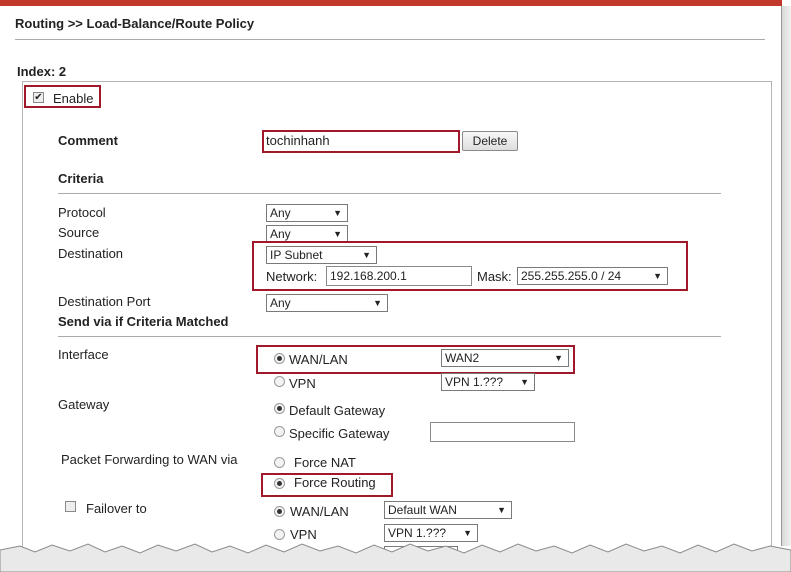 This screenshot has width=791, height=572. I want to click on torn-edge-decoration, so click(395, 557).